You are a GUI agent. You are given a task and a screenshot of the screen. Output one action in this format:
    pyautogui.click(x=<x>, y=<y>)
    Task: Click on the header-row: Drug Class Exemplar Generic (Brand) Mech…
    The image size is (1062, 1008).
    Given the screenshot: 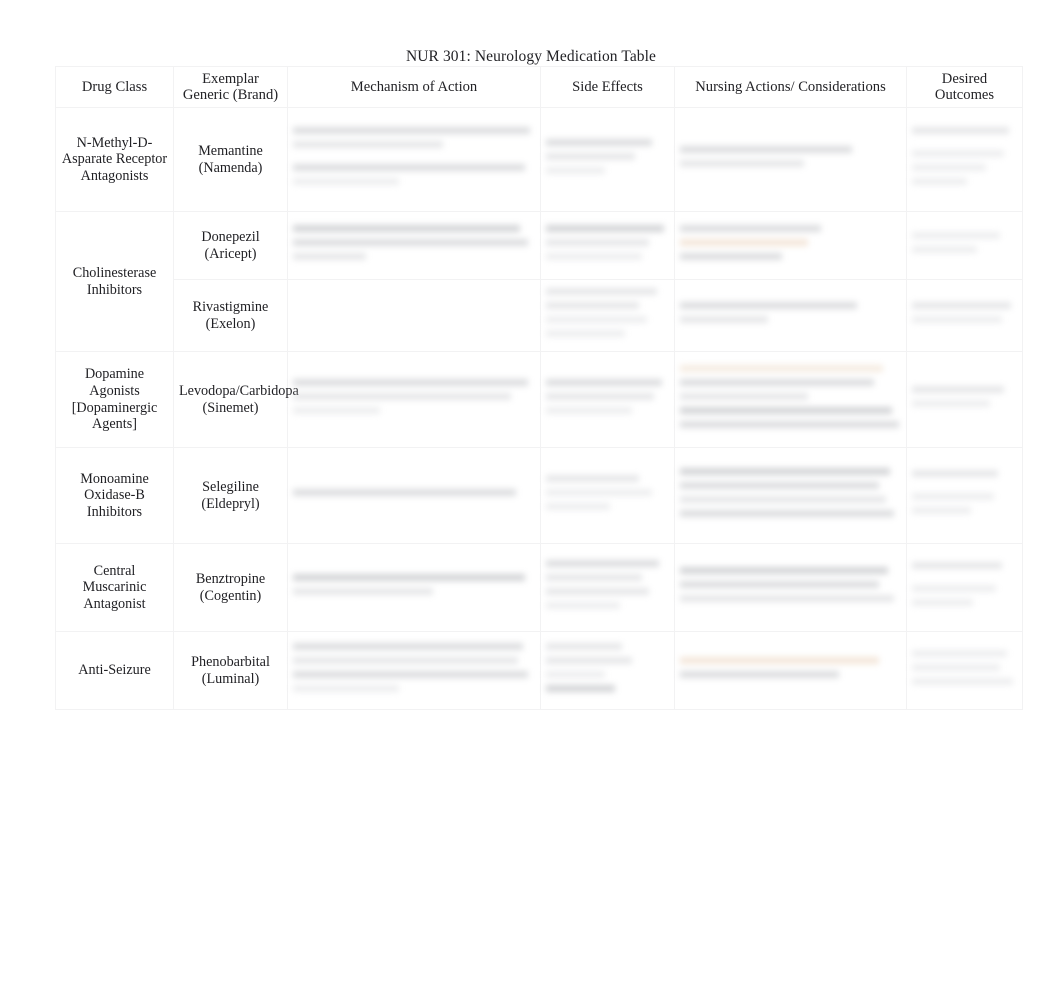 What is the action you would take?
    pyautogui.click(x=539, y=87)
    